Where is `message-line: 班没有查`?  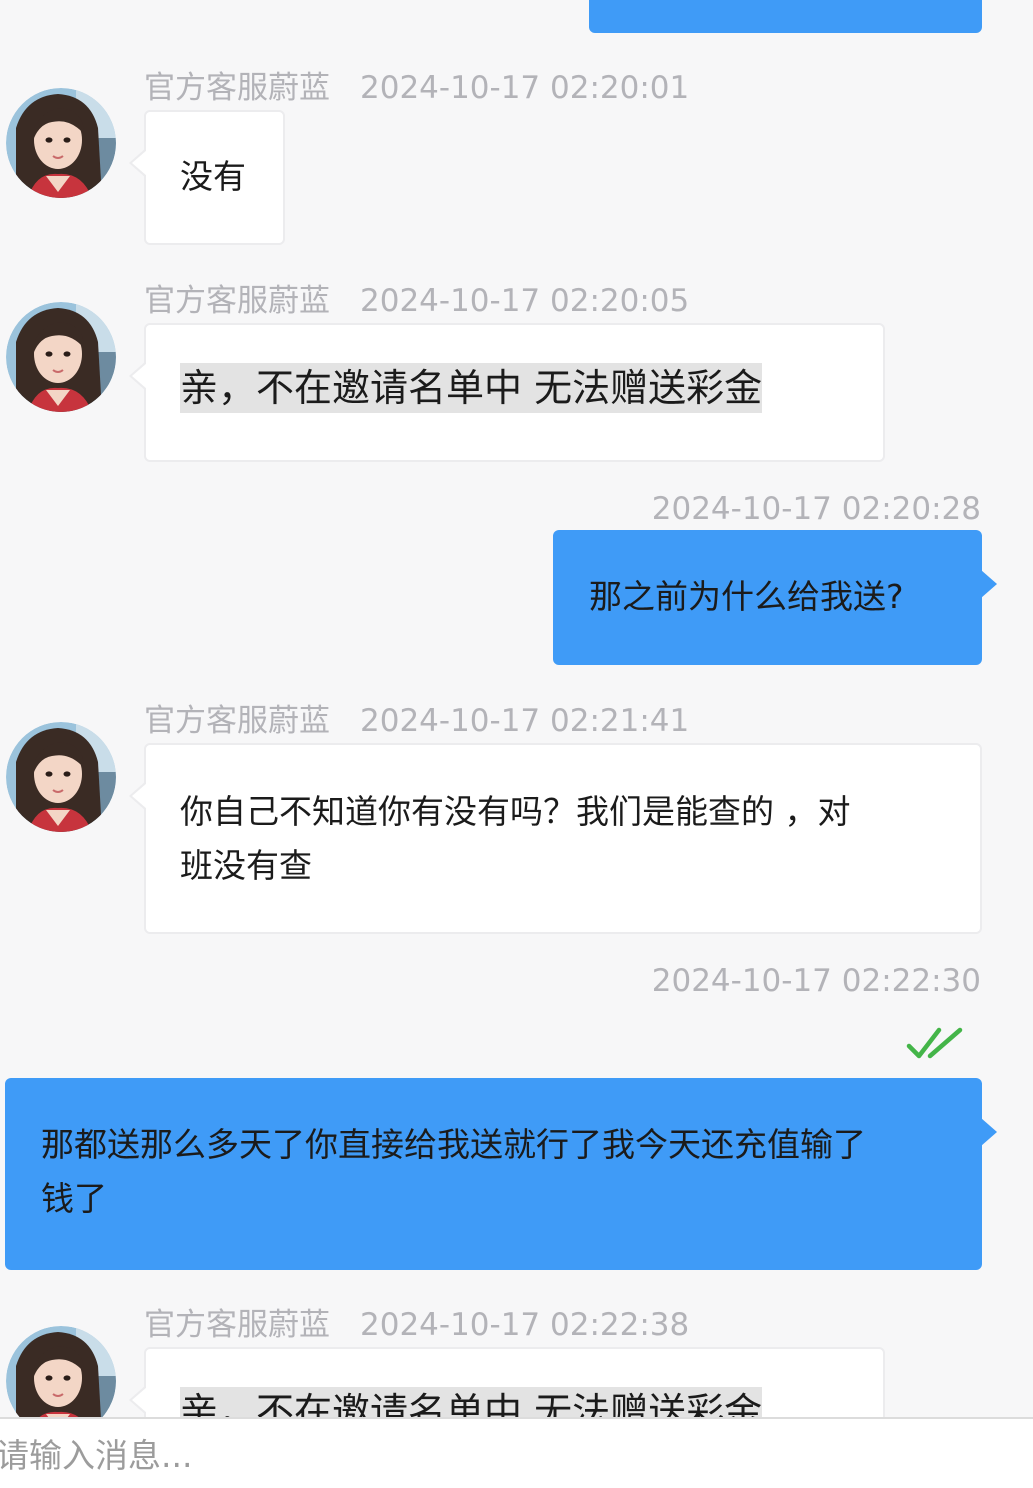
message-line: 班没有查 is located at coordinates (246, 865).